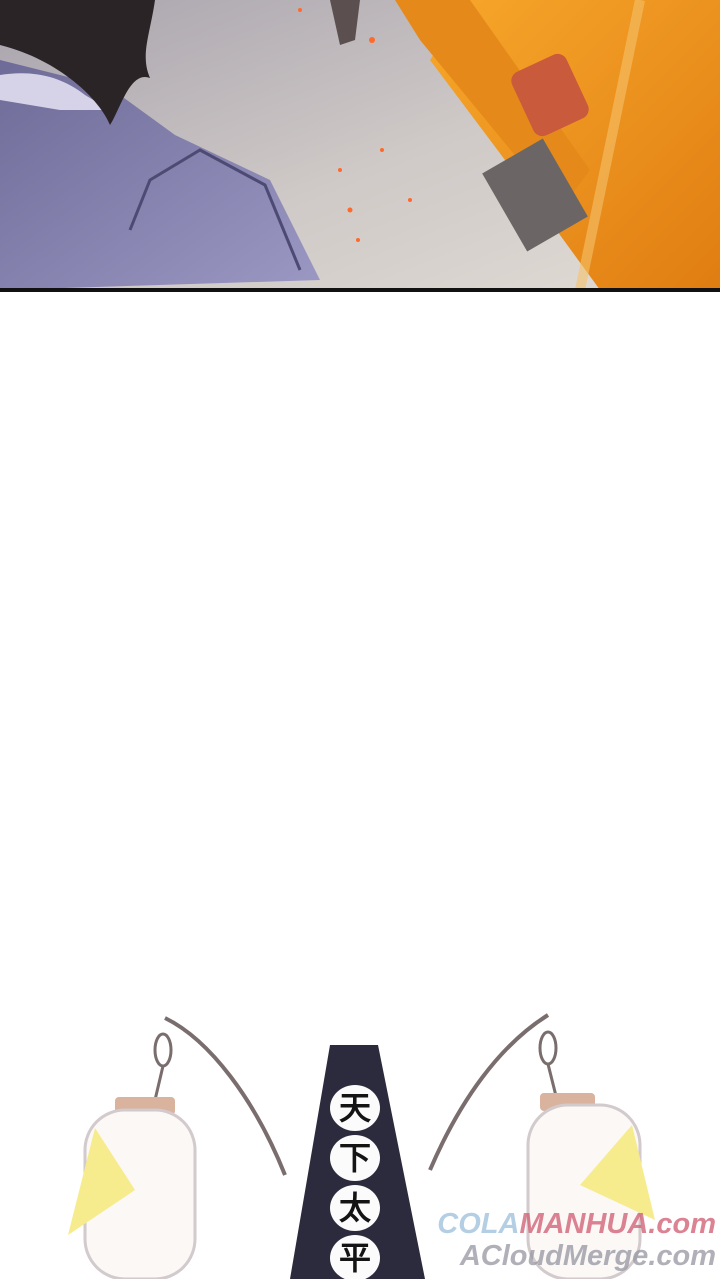 This screenshot has width=720, height=1279. What do you see at coordinates (355, 1257) in the screenshot?
I see `banner-char-4: 平` at bounding box center [355, 1257].